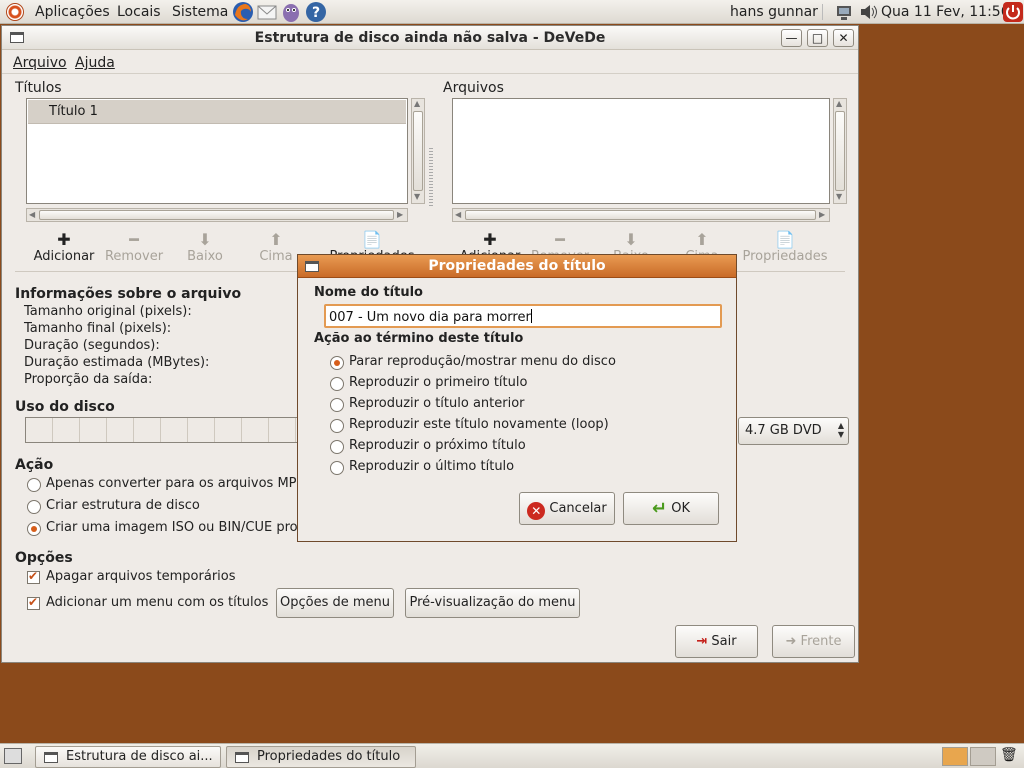 This screenshot has width=1024, height=768. I want to click on file-info-heading: Informações sobre o arquivo, so click(128, 294).